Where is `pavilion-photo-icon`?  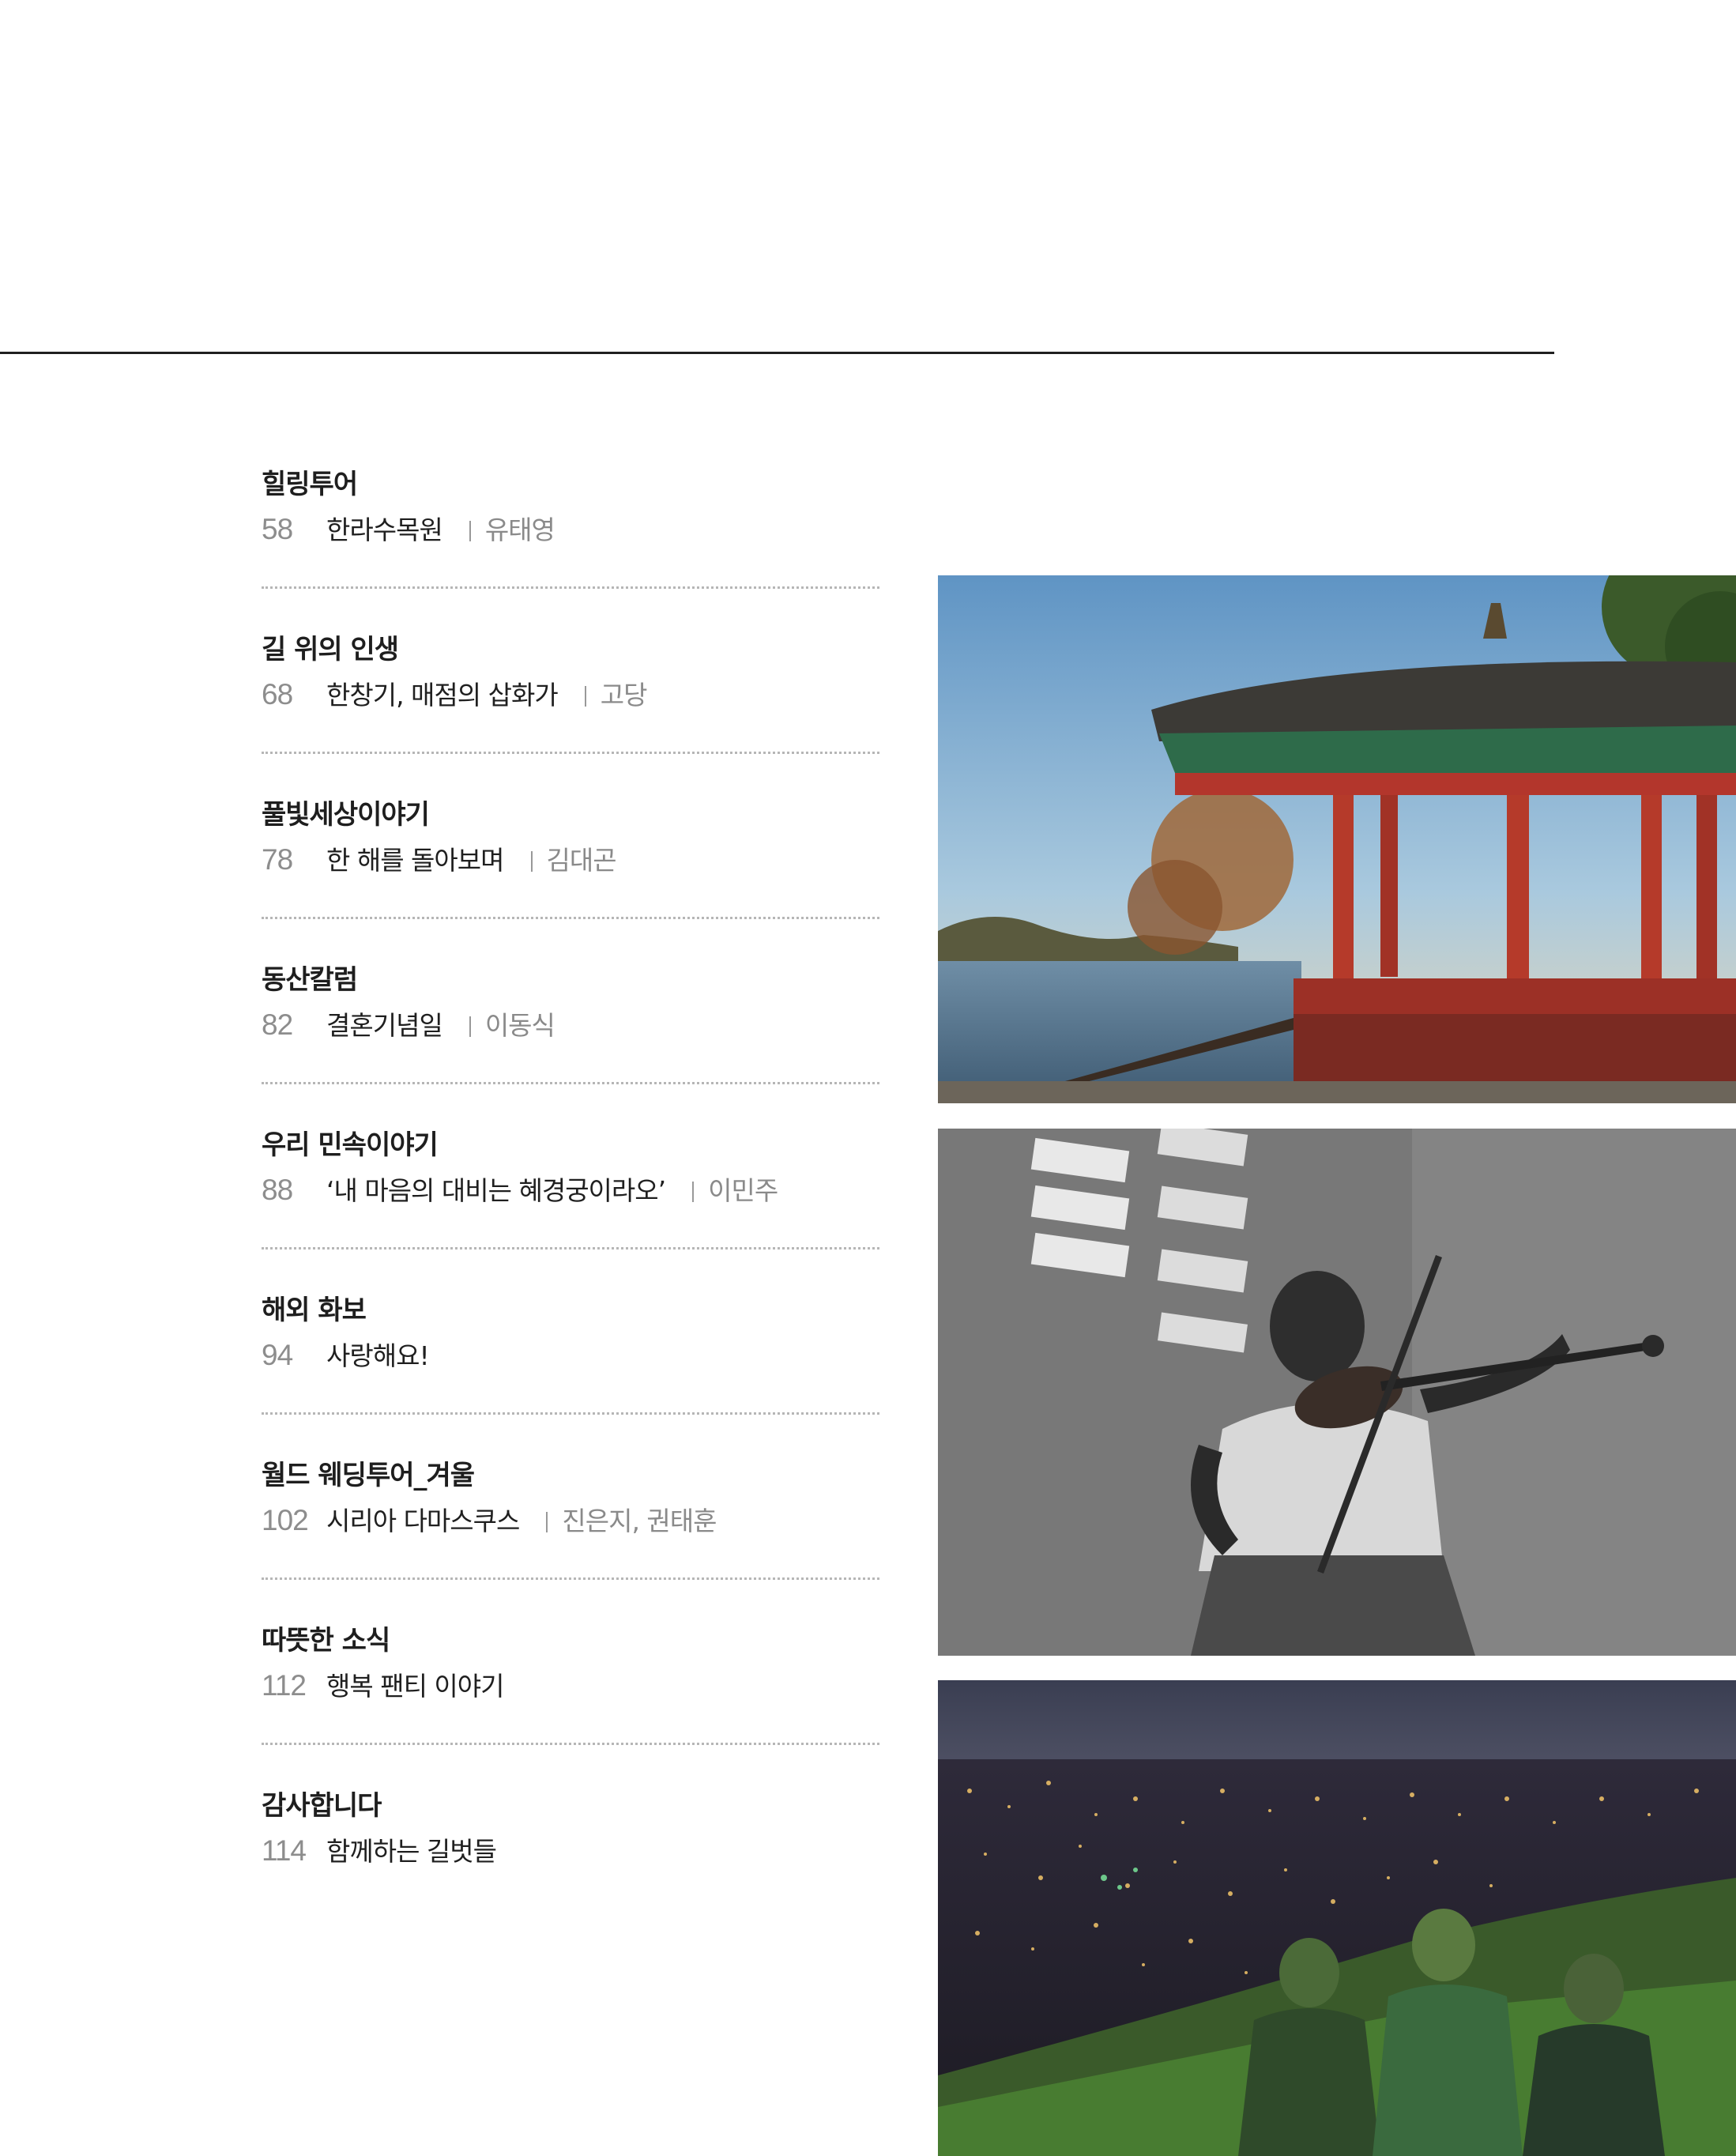
pavilion-photo-icon is located at coordinates (1337, 839).